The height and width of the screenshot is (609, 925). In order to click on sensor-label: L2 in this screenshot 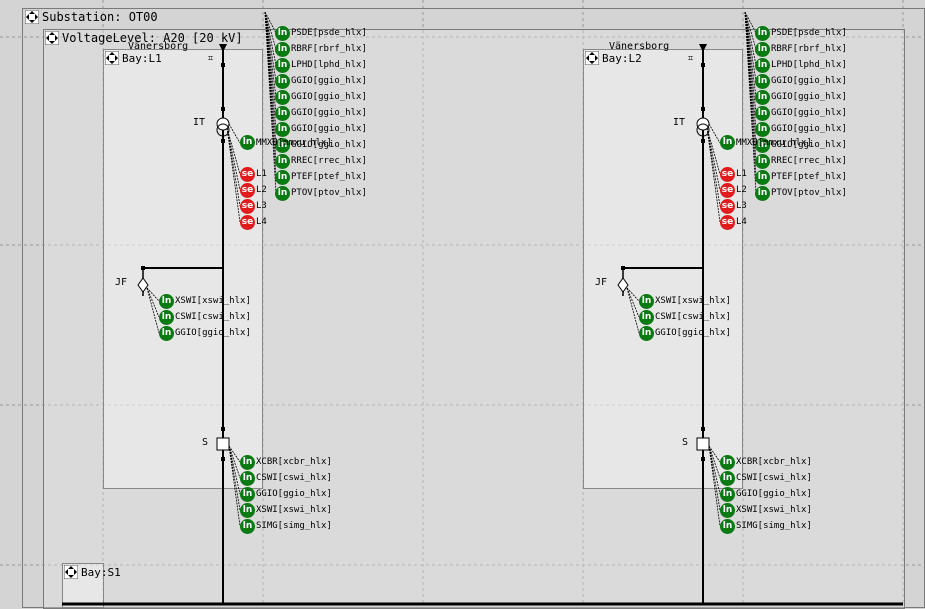, I will do `click(261, 190)`.